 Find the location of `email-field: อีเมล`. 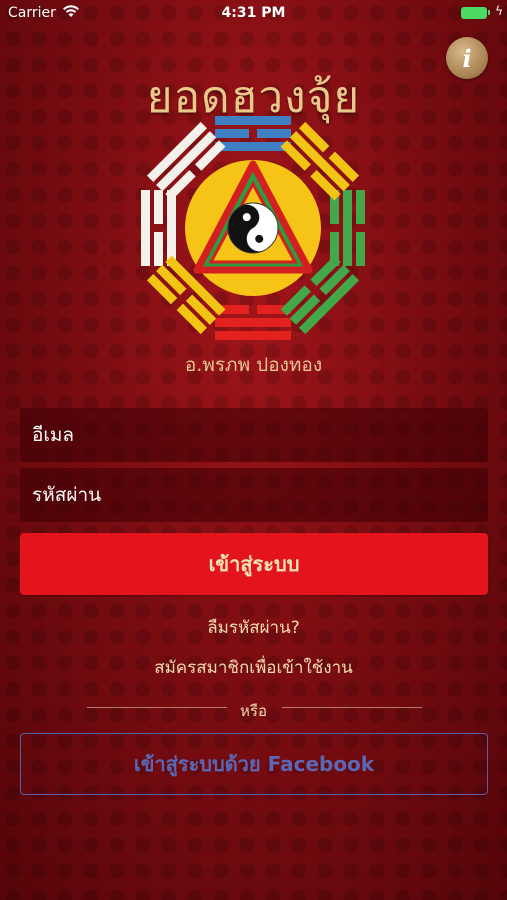

email-field: อีเมล is located at coordinates (254, 435).